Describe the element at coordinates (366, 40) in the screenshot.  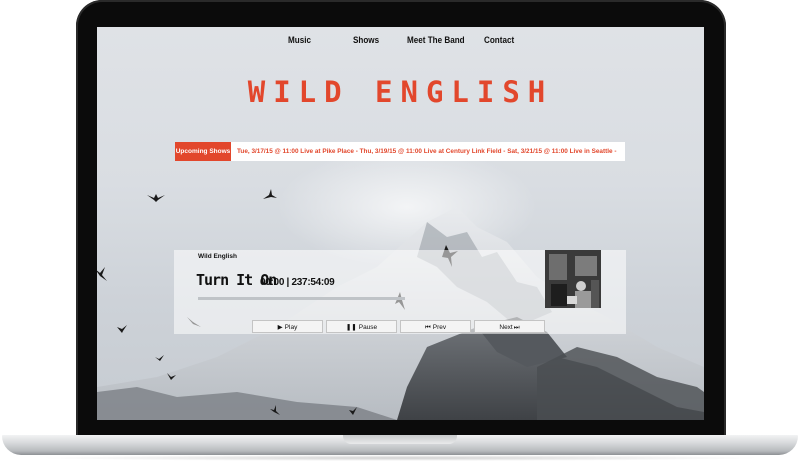
I see `nav-shows: Shows` at that location.